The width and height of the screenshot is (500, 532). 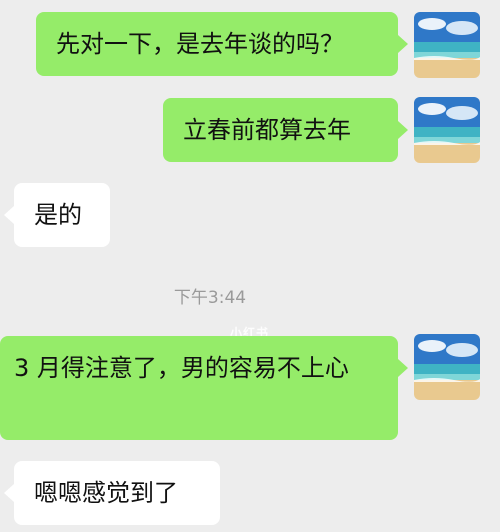 What do you see at coordinates (267, 130) in the screenshot?
I see `message-text: 立春前都算去年` at bounding box center [267, 130].